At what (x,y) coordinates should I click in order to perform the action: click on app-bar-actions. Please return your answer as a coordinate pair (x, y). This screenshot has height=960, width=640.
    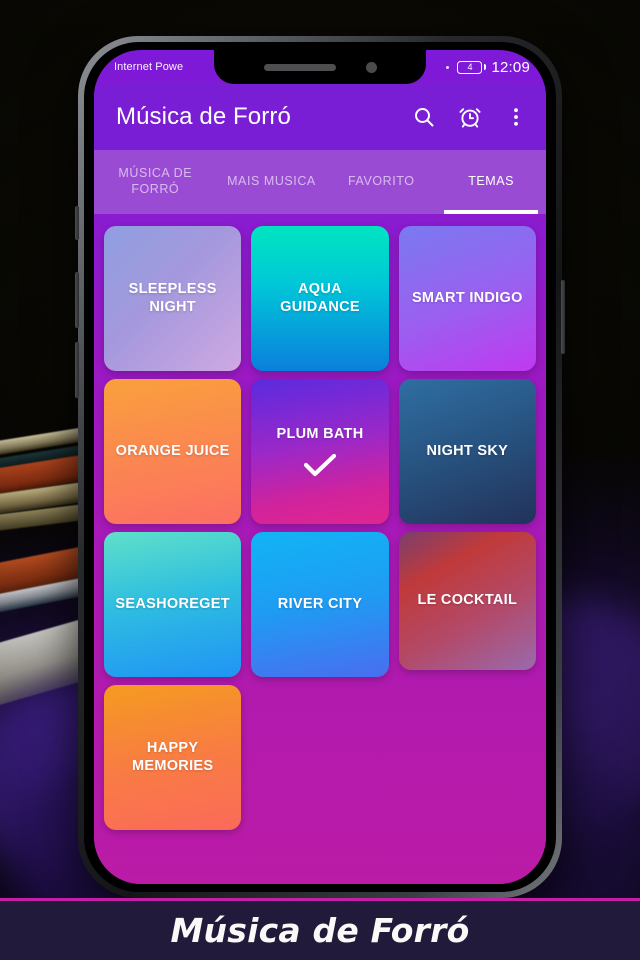
    Looking at the image, I should click on (470, 117).